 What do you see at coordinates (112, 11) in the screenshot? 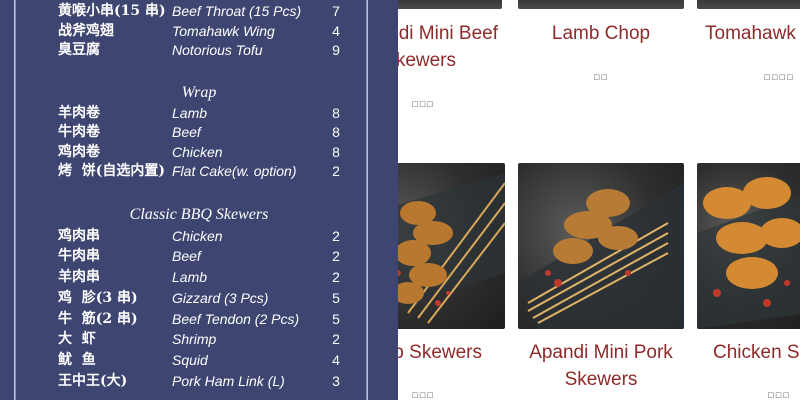
I see `menu-item-chinese-name: 黄喉小串(15 串)` at bounding box center [112, 11].